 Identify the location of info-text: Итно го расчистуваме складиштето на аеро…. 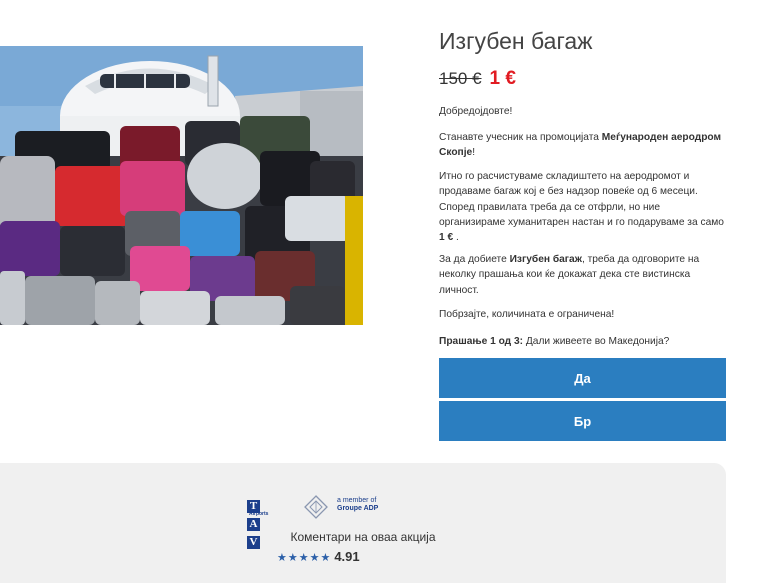
(582, 207).